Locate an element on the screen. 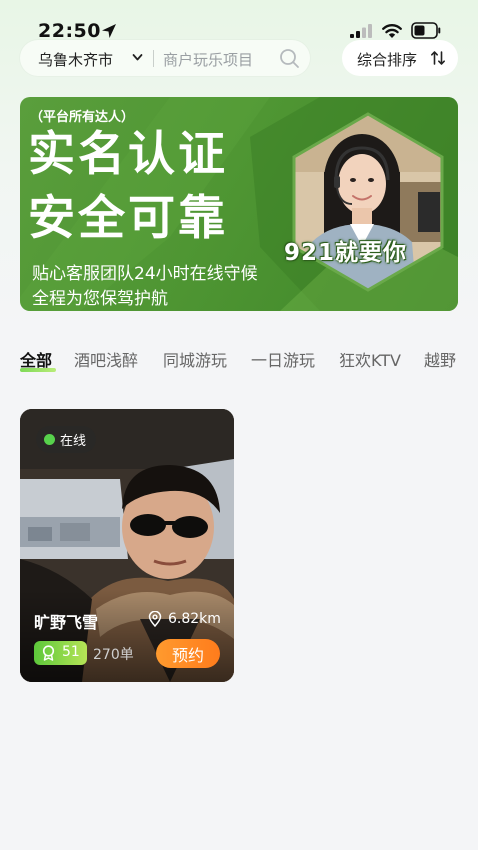  tab-bar: 酒吧浅醉 is located at coordinates (106, 359).